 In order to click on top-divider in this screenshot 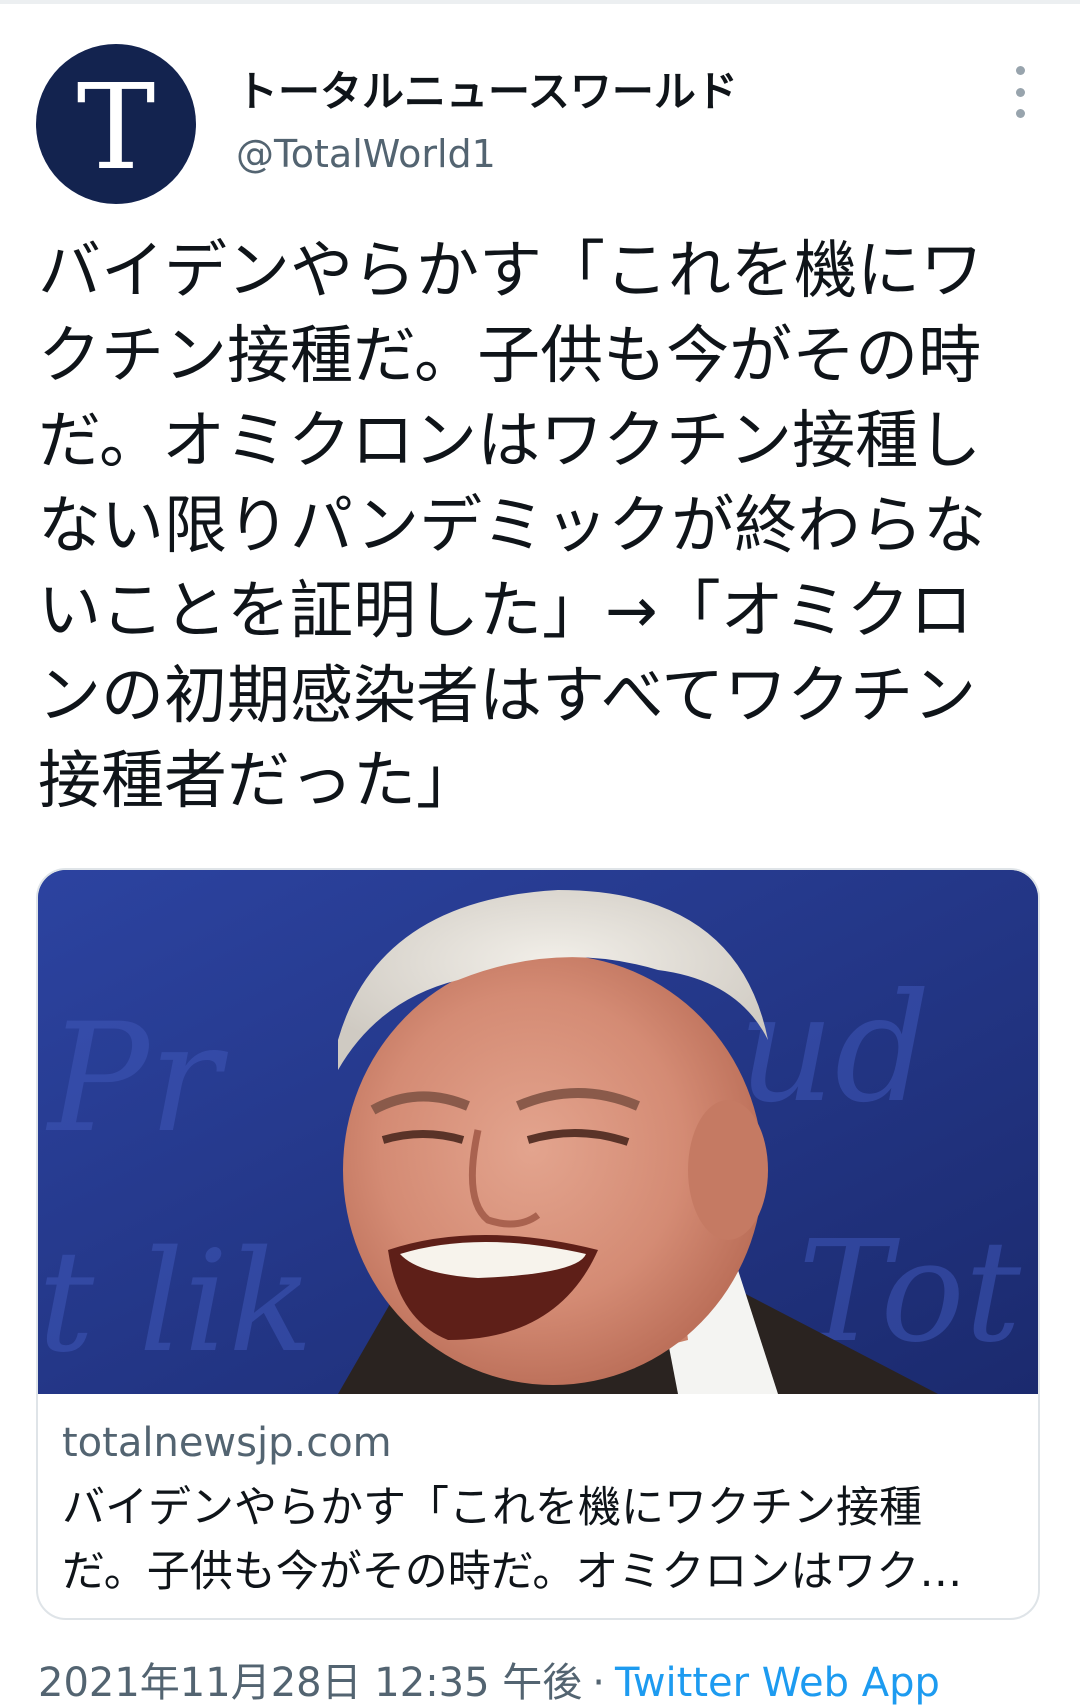, I will do `click(540, 2)`.